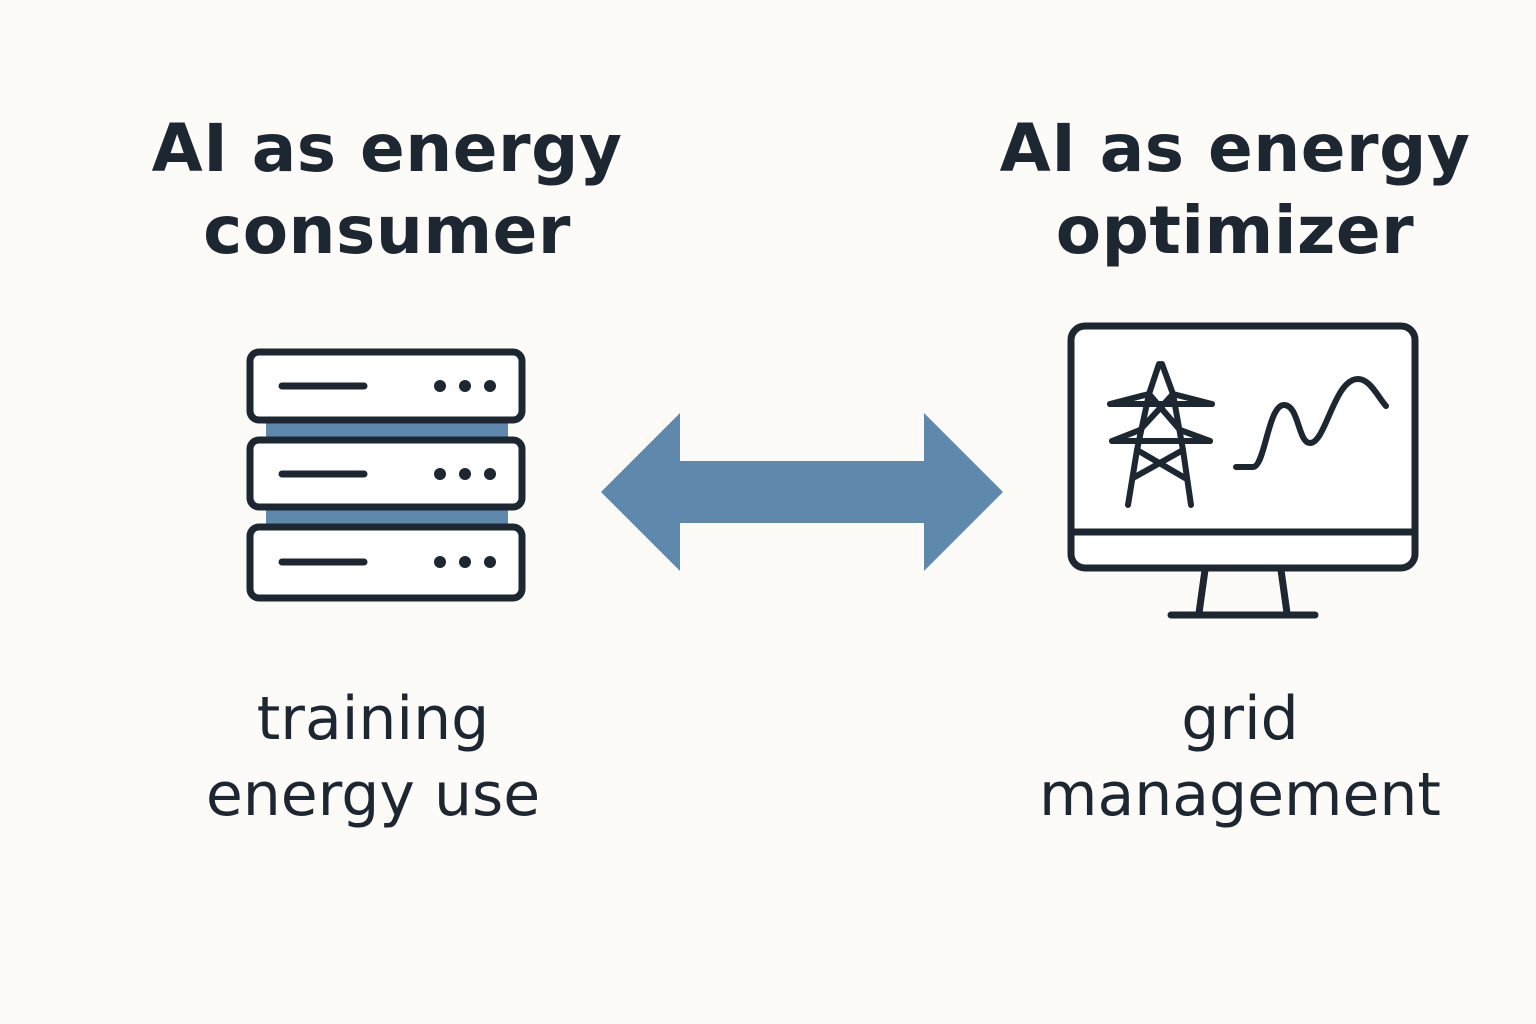 The height and width of the screenshot is (1024, 1536). What do you see at coordinates (1240, 757) in the screenshot?
I see `right-caption: grid management` at bounding box center [1240, 757].